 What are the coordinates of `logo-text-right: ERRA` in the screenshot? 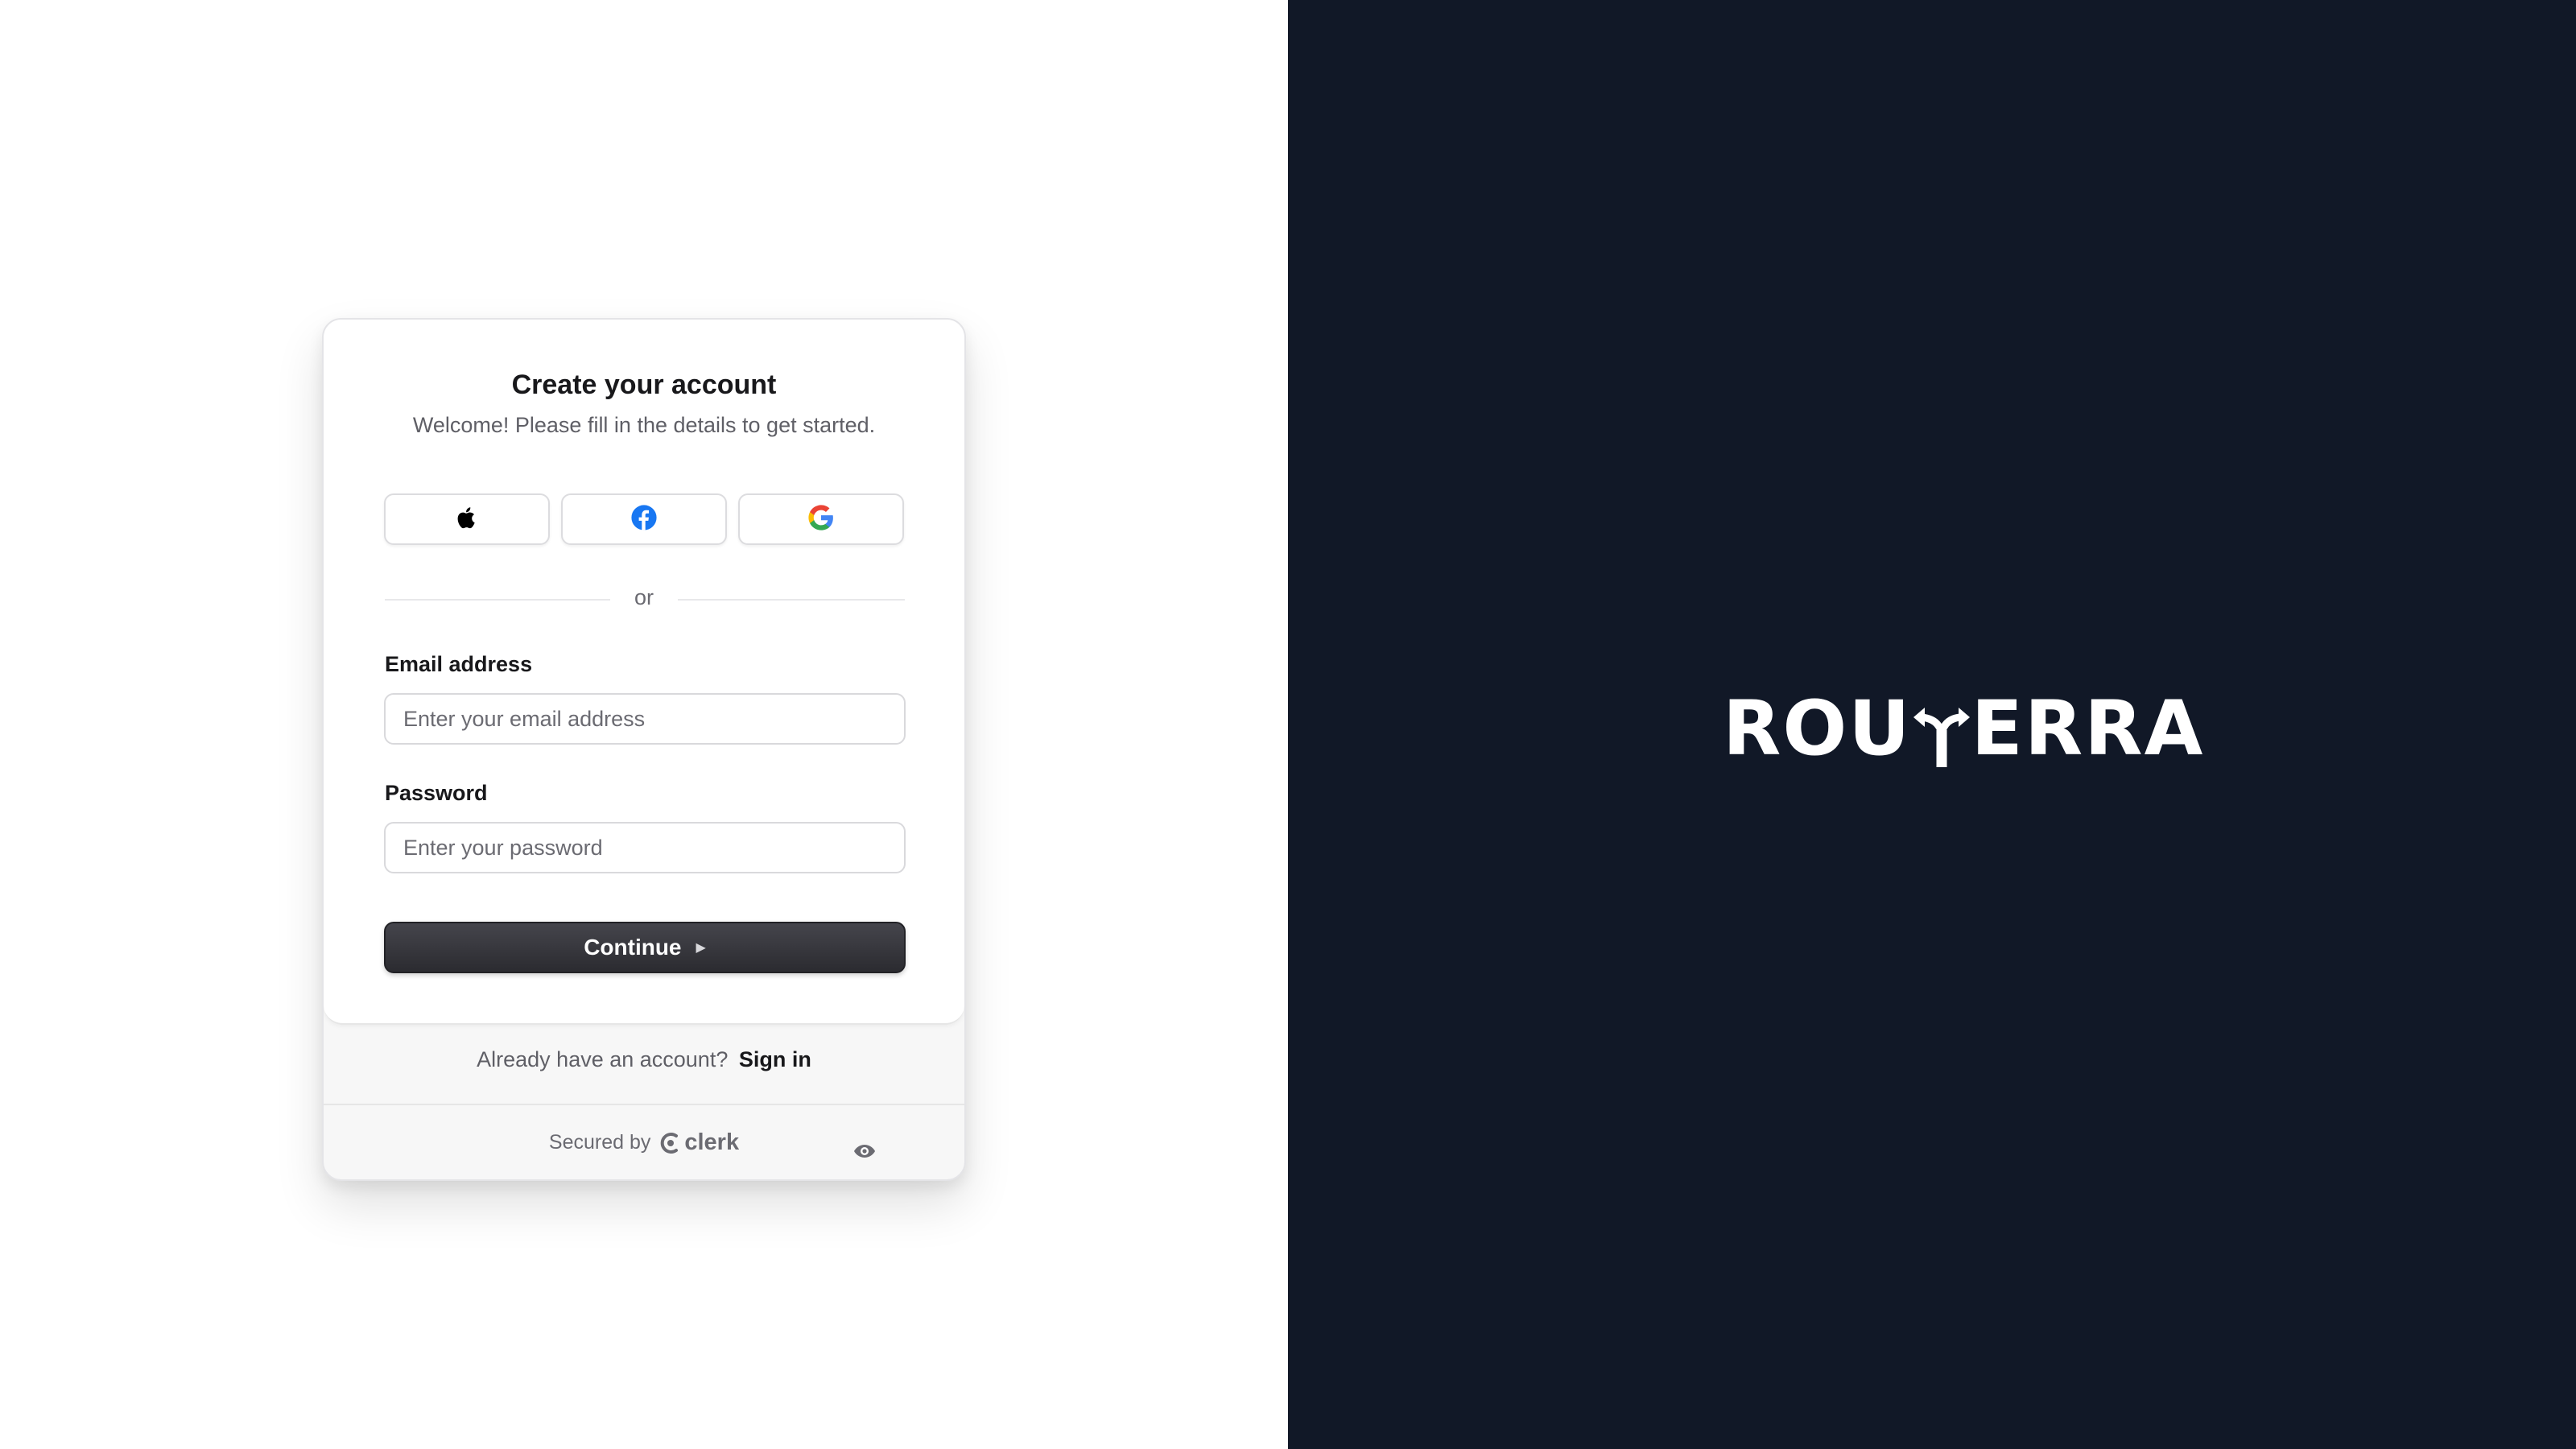 It's located at (2088, 729).